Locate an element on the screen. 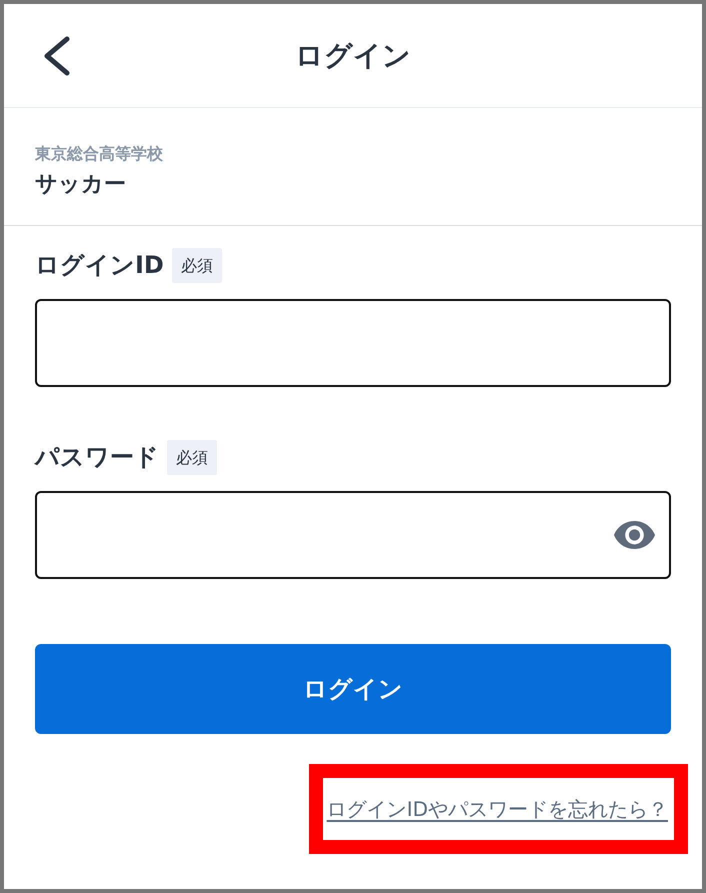  forgot-link: ログインIDやパスワードを忘れたら？ is located at coordinates (497, 809).